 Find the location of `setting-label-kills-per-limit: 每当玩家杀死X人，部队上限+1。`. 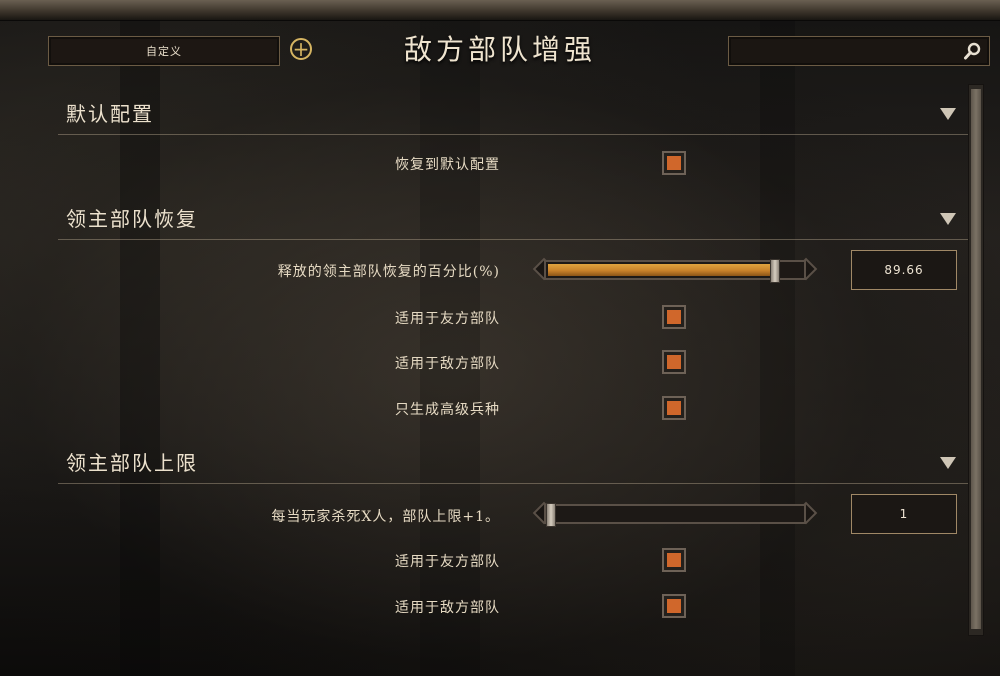

setting-label-kills-per-limit: 每当玩家杀死X人，部队上限+1。 is located at coordinates (385, 517).